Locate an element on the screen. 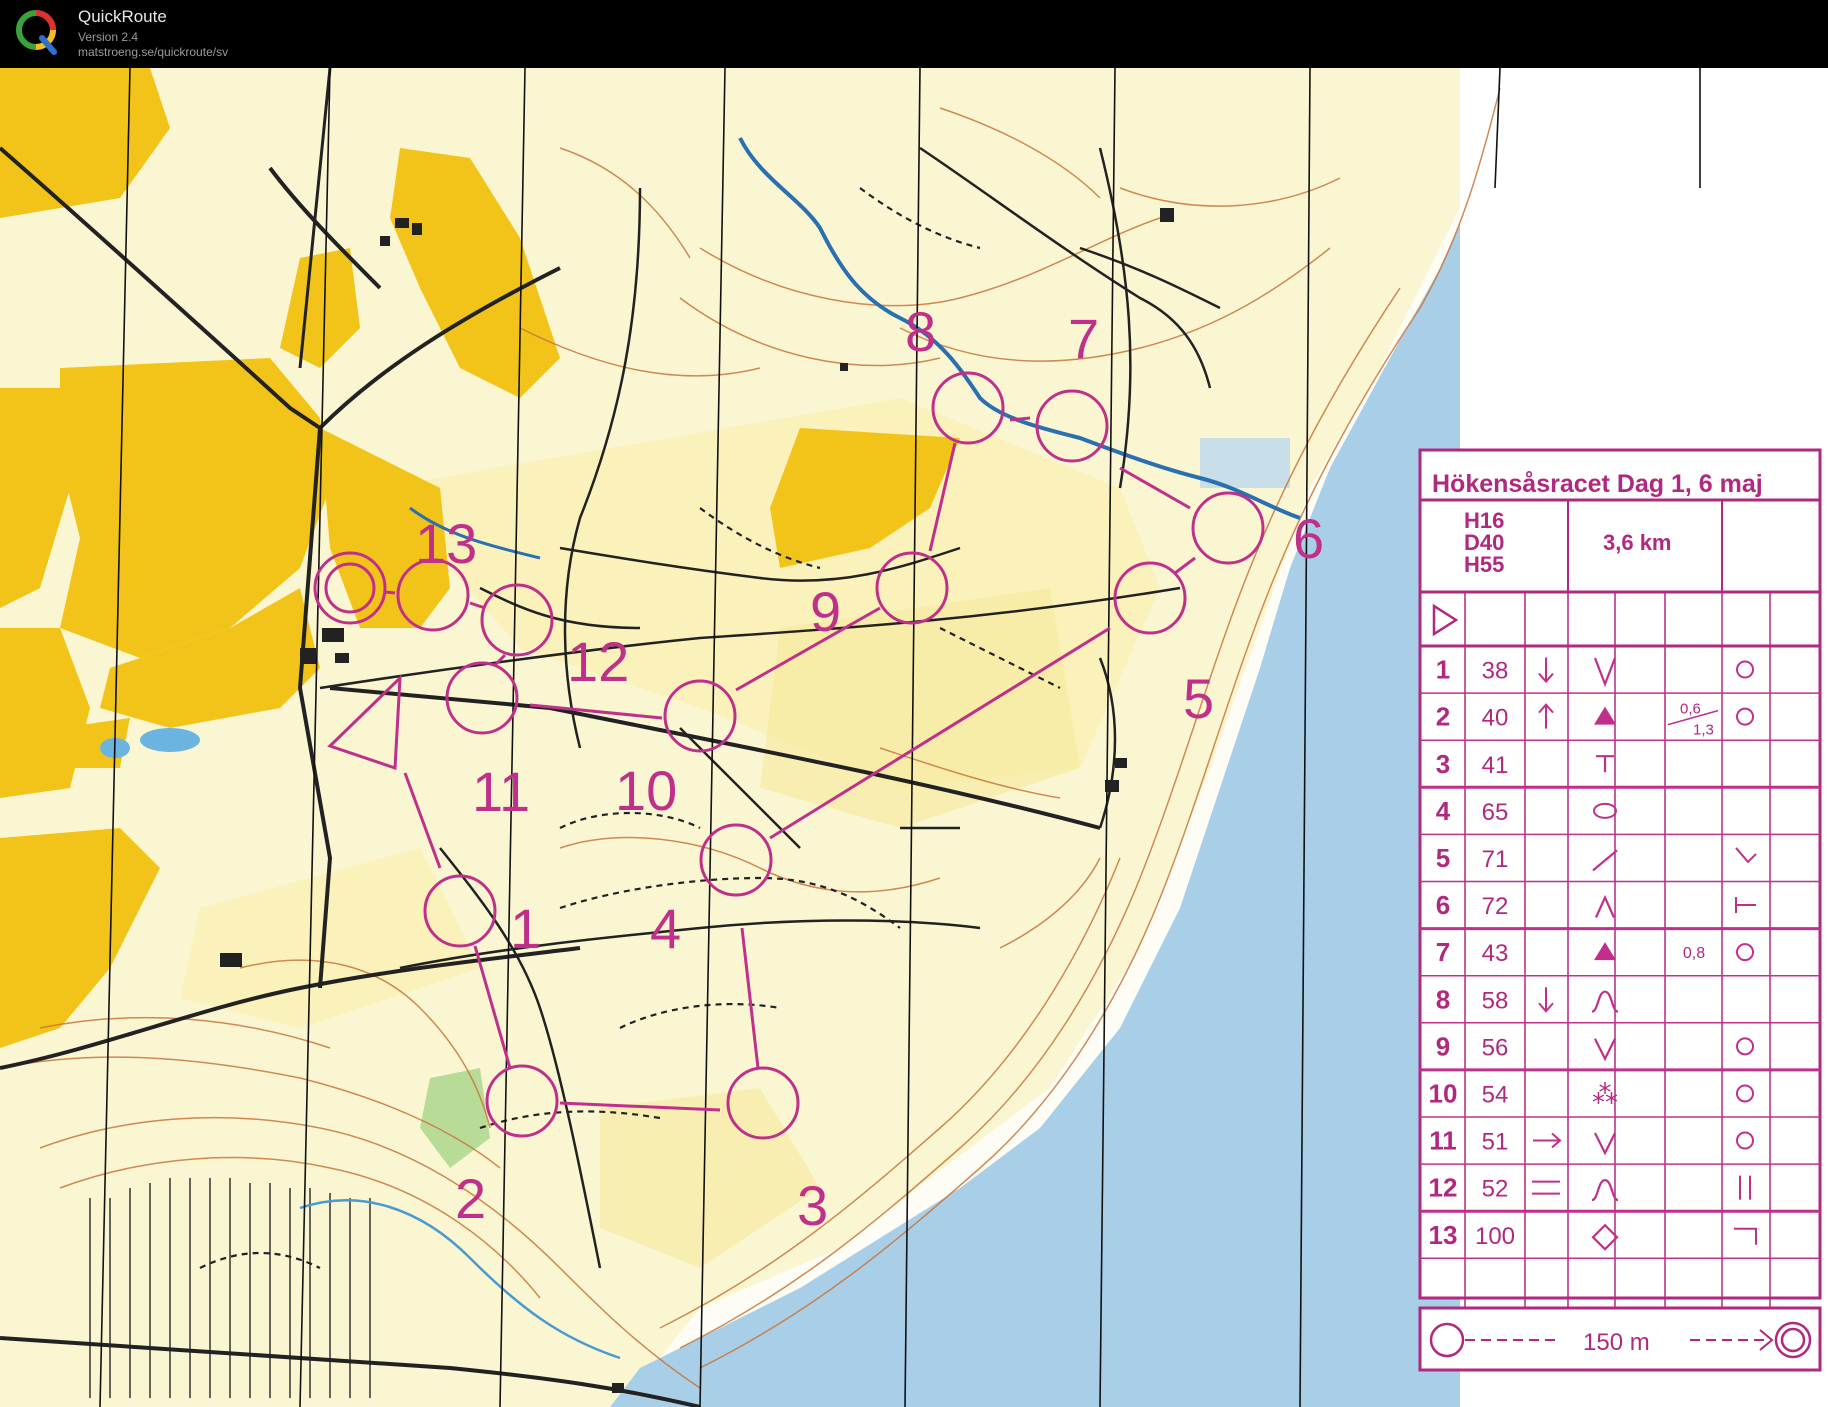 Image resolution: width=1828 pixels, height=1407 pixels. control-code: 56 is located at coordinates (1495, 1047).